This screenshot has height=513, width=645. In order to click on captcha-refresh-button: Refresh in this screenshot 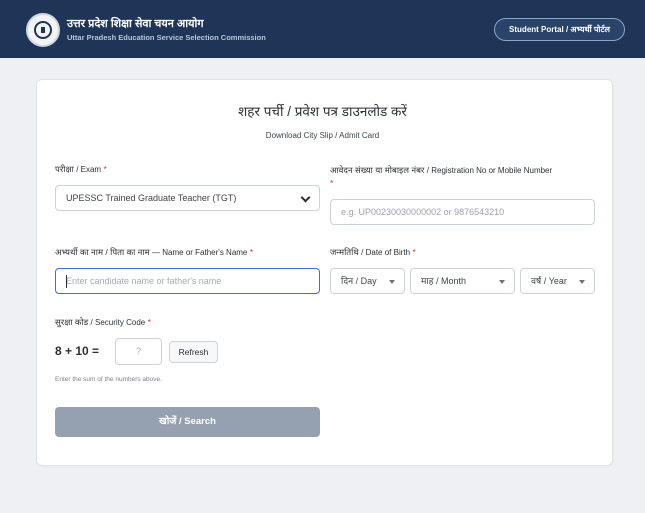, I will do `click(193, 352)`.